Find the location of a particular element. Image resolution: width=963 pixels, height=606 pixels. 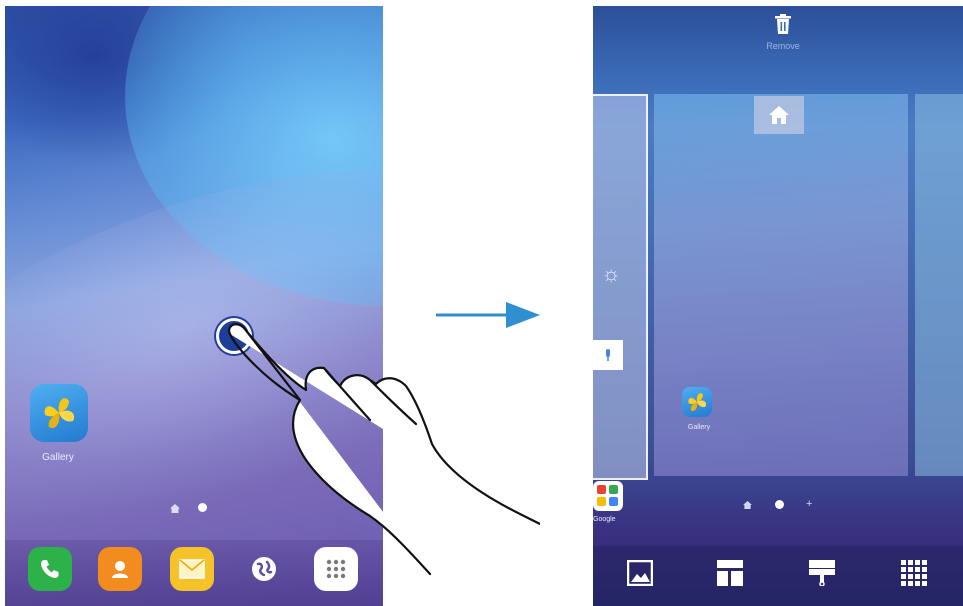

mic-icon is located at coordinates (608, 355).